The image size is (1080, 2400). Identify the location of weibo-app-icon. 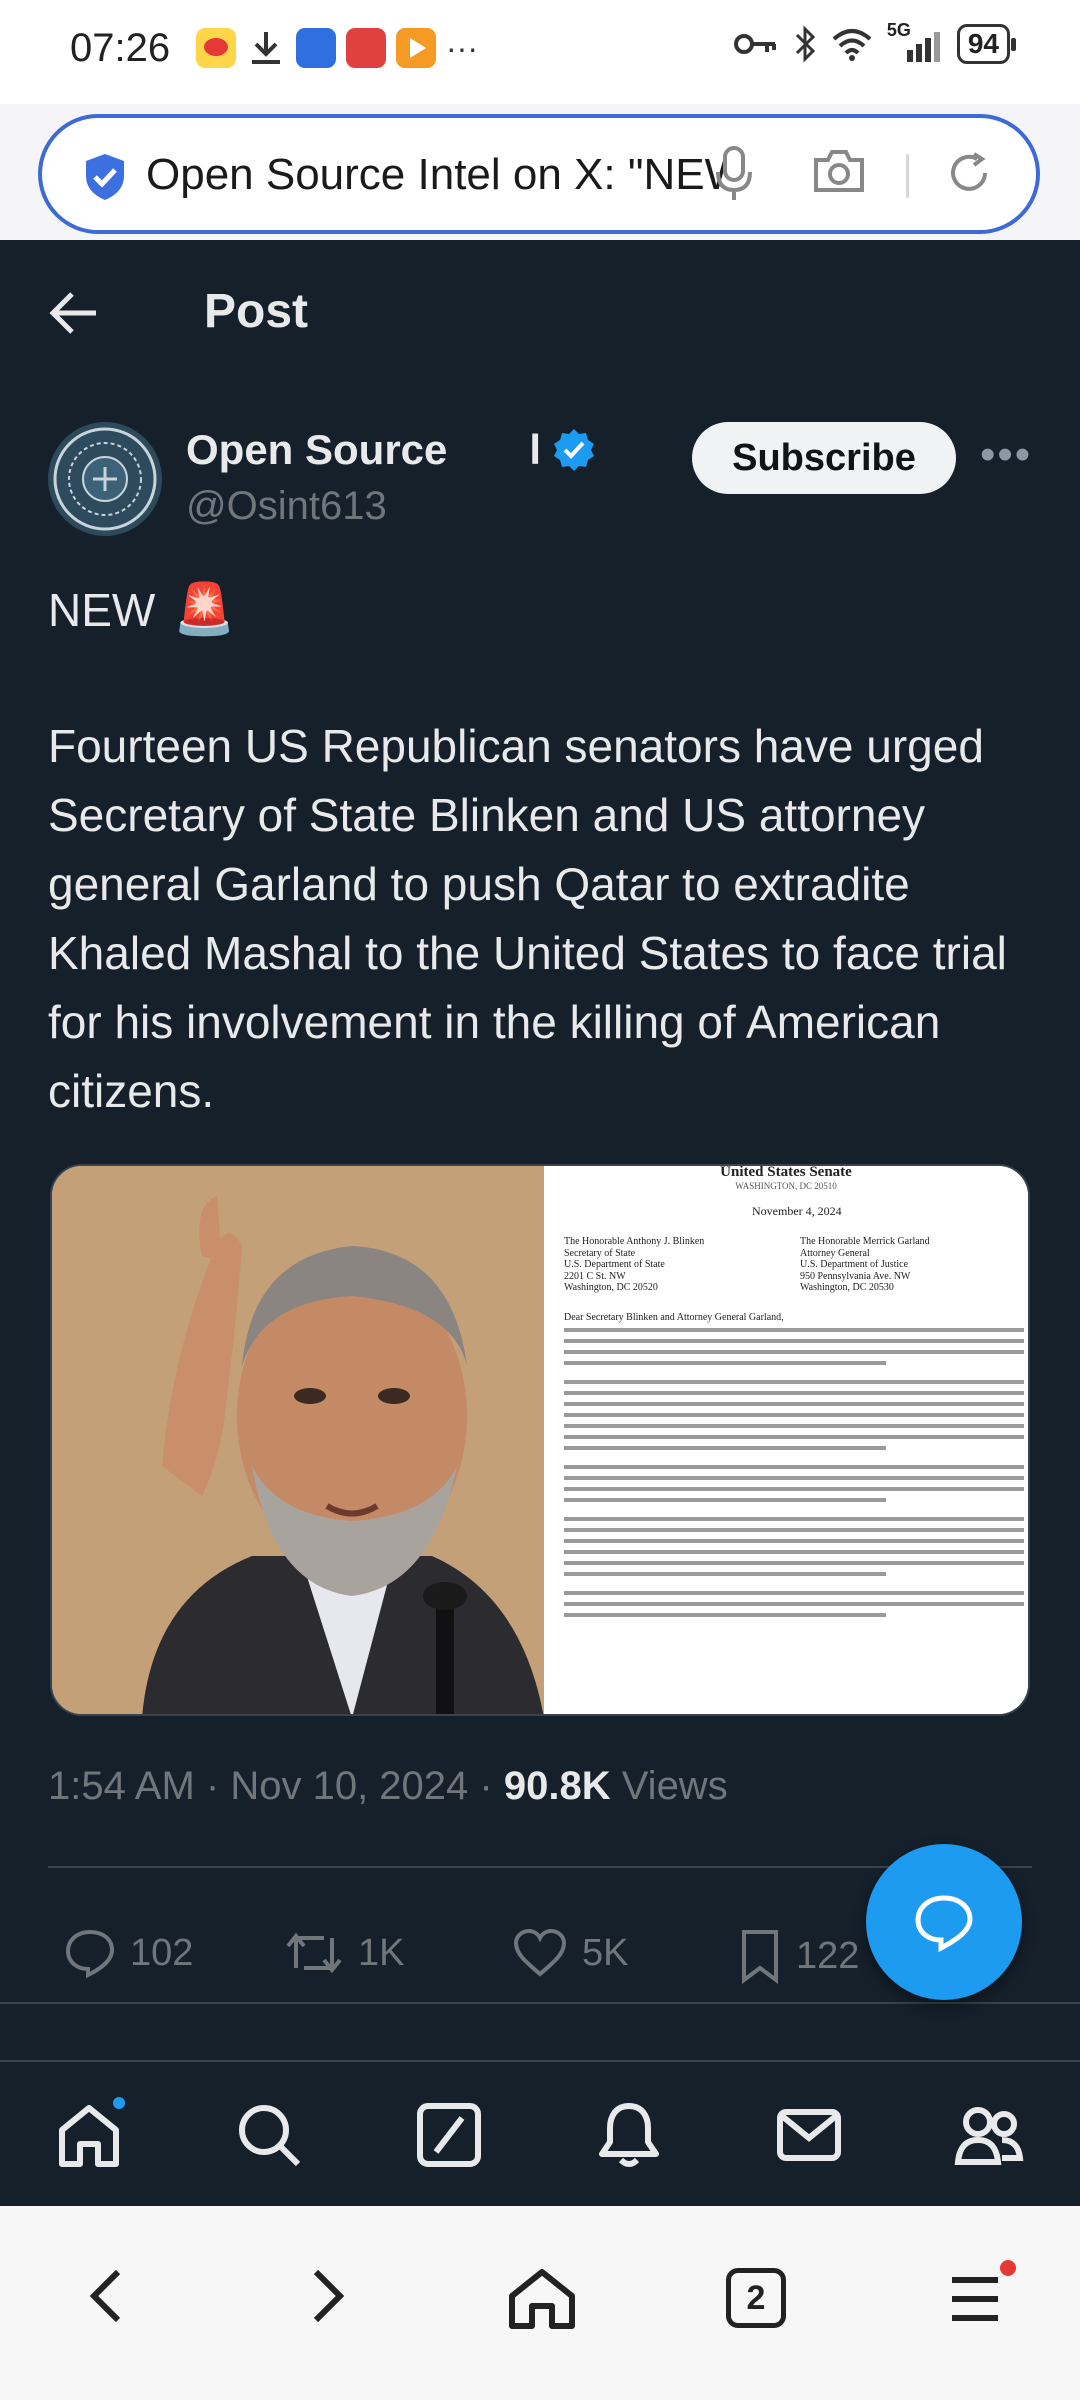
(216, 48).